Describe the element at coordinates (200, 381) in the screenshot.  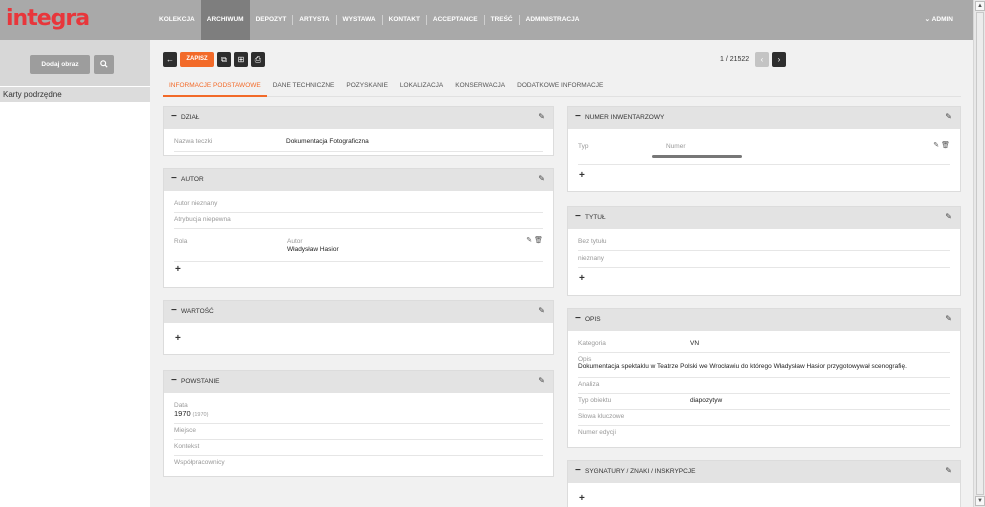
I see `panel-title: POWSTANIE` at that location.